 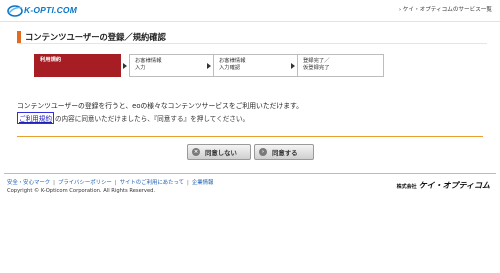 What do you see at coordinates (15, 11) in the screenshot?
I see `logo-swoosh-icon` at bounding box center [15, 11].